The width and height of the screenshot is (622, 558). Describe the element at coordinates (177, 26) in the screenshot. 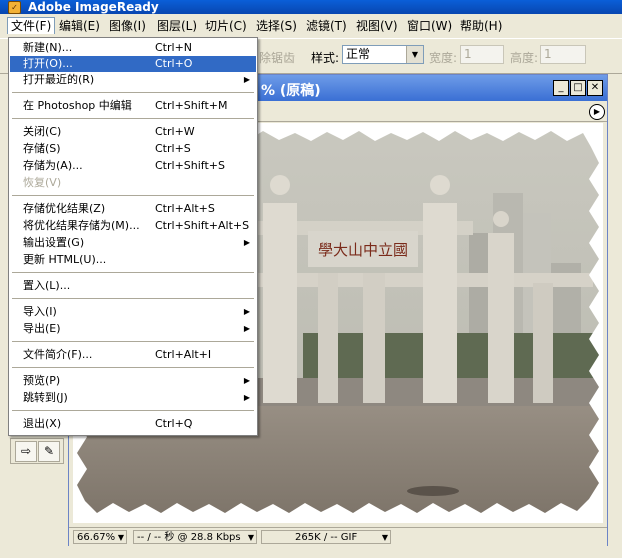

I see `menu-layer: 图层(L)` at that location.